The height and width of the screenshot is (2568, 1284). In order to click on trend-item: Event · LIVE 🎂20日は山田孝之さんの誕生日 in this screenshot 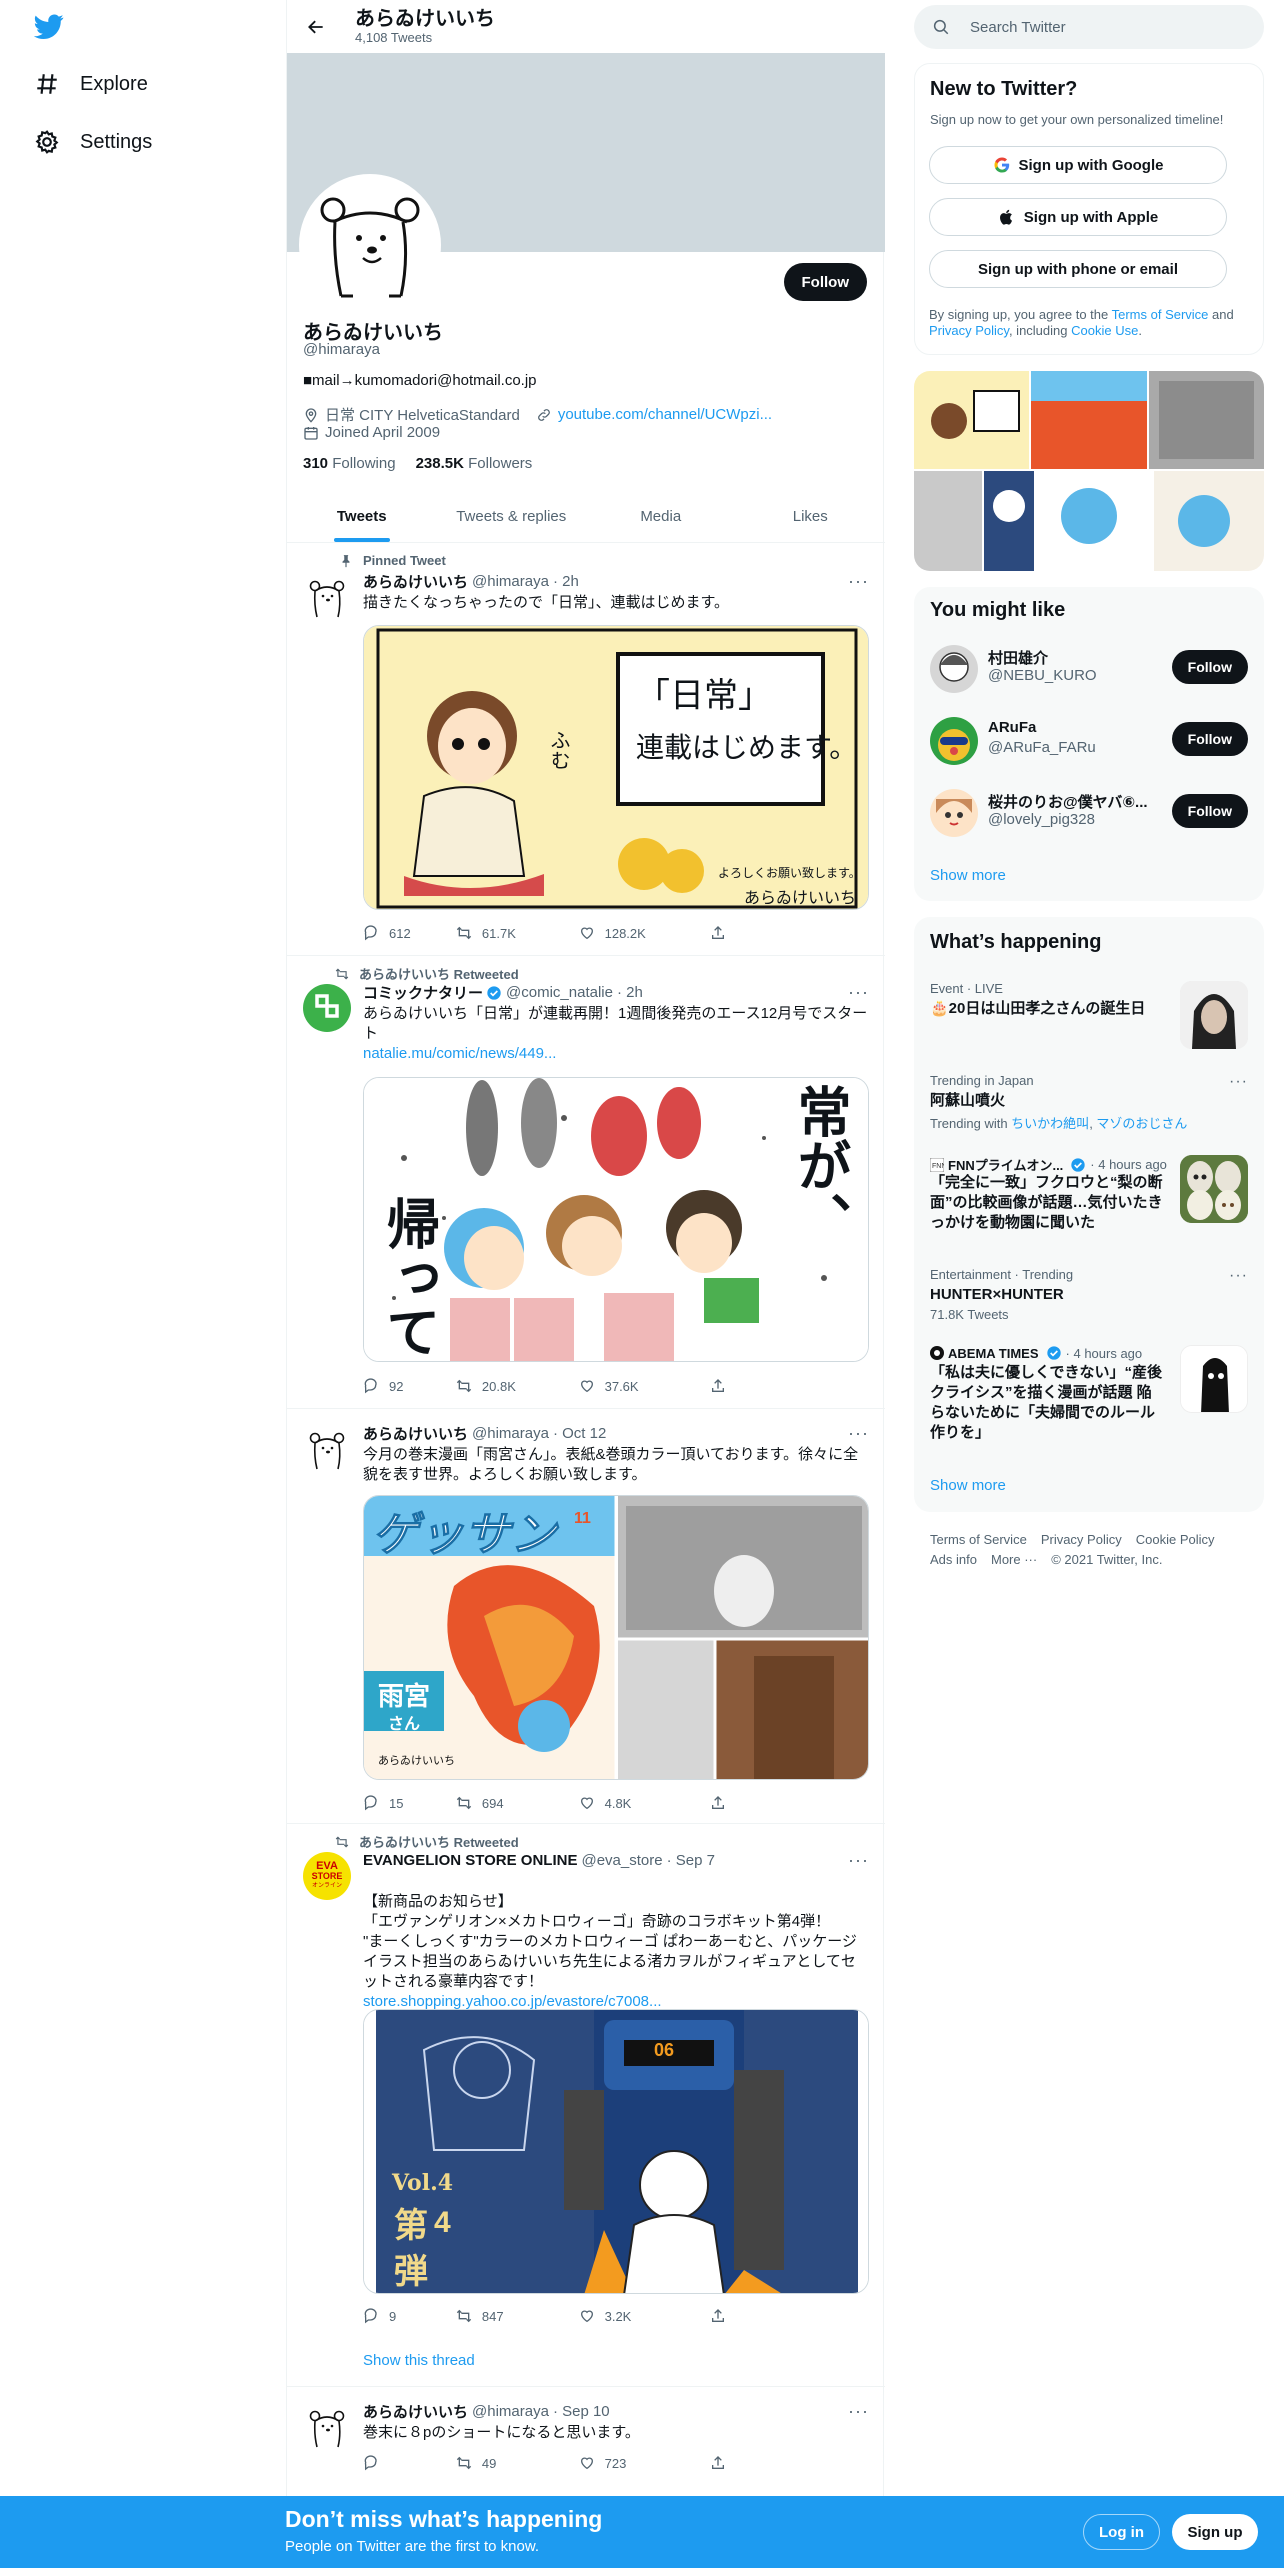, I will do `click(1089, 1023)`.